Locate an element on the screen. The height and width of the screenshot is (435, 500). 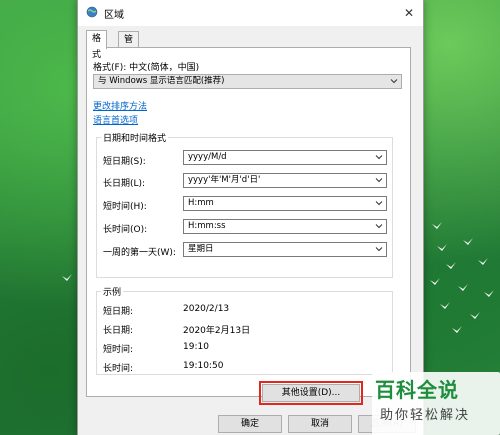
close-icon: ✕ is located at coordinates (409, 13).